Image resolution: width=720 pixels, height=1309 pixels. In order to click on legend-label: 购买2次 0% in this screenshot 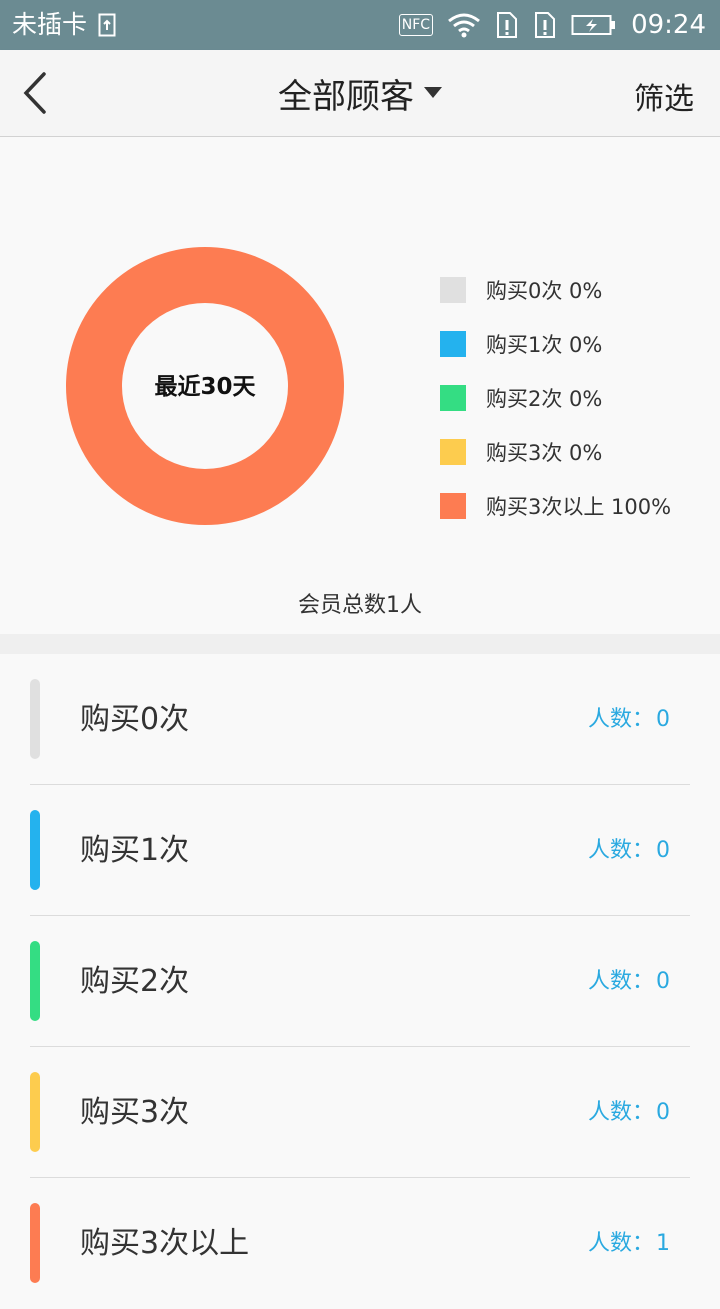, I will do `click(544, 399)`.